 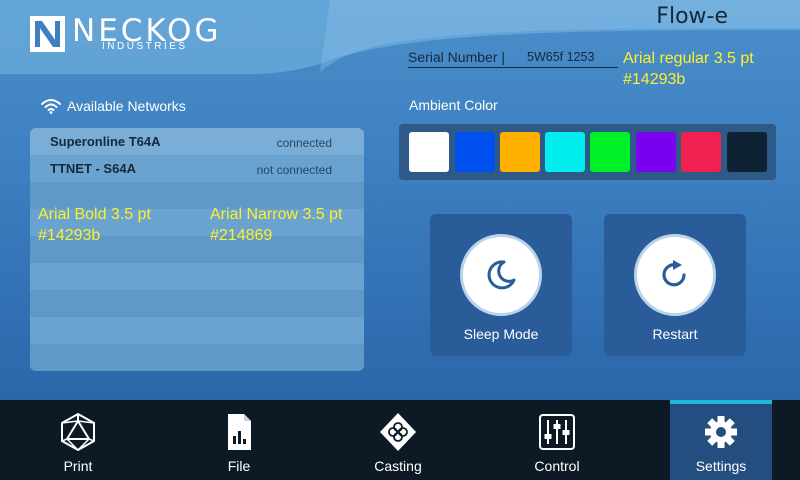 I want to click on nav-casting: Casting, so click(x=398, y=440).